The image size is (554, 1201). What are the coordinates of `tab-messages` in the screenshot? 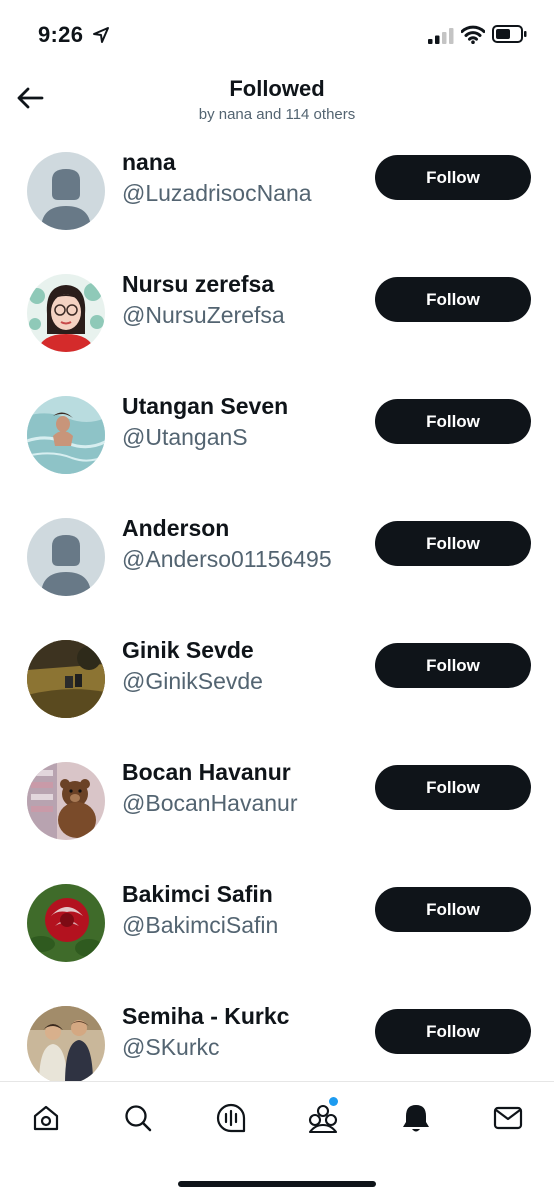 It's located at (508, 1118).